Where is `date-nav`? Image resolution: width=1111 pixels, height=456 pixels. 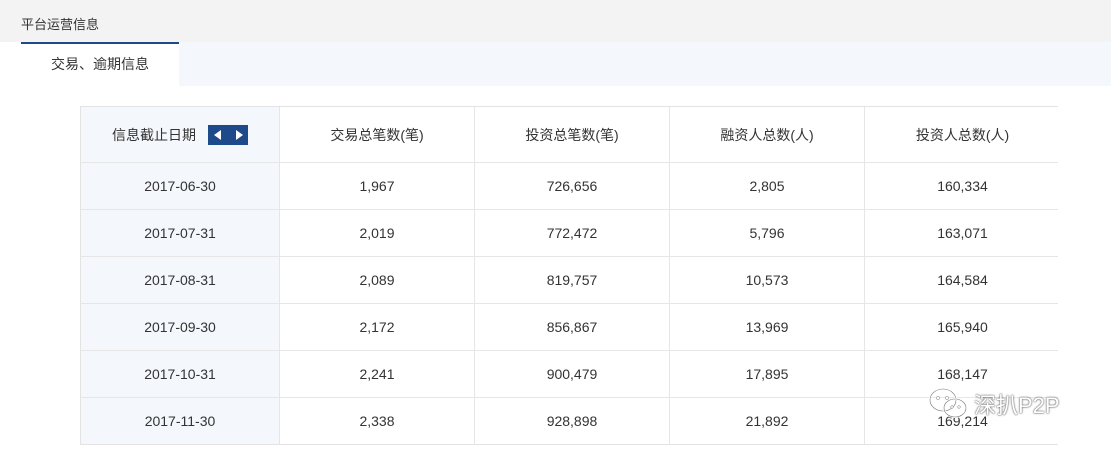
date-nav is located at coordinates (228, 134).